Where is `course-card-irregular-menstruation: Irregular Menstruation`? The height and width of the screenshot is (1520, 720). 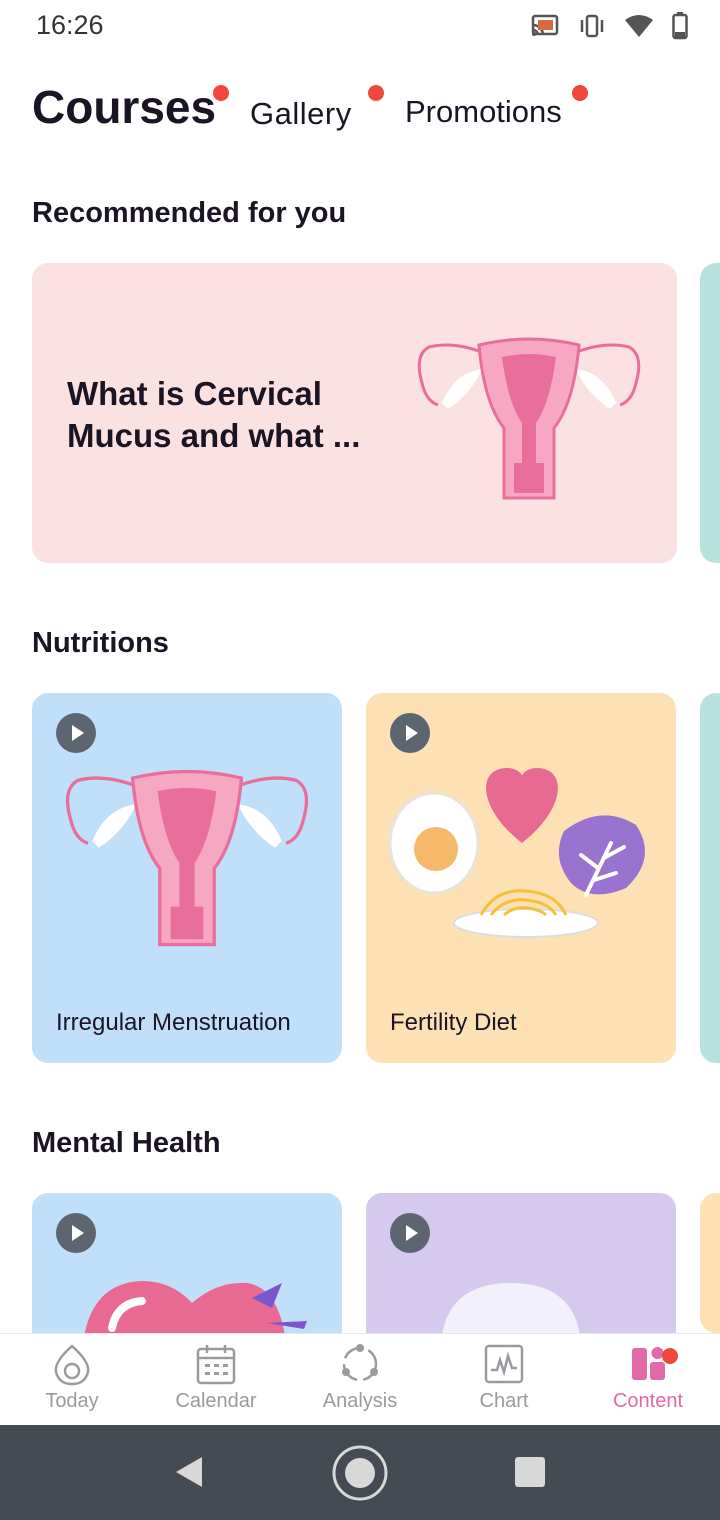 course-card-irregular-menstruation: Irregular Menstruation is located at coordinates (187, 878).